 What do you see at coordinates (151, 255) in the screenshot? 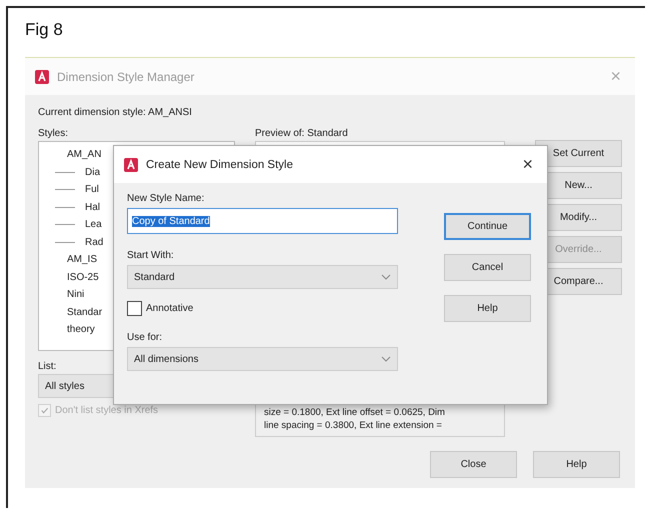
I see `start-with-label: Start With:` at bounding box center [151, 255].